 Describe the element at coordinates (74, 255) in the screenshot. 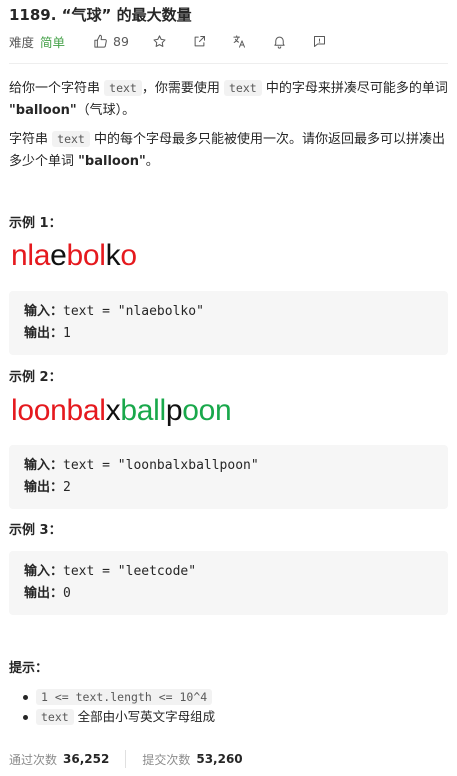

I see `example-1-image: nlaebolko` at that location.